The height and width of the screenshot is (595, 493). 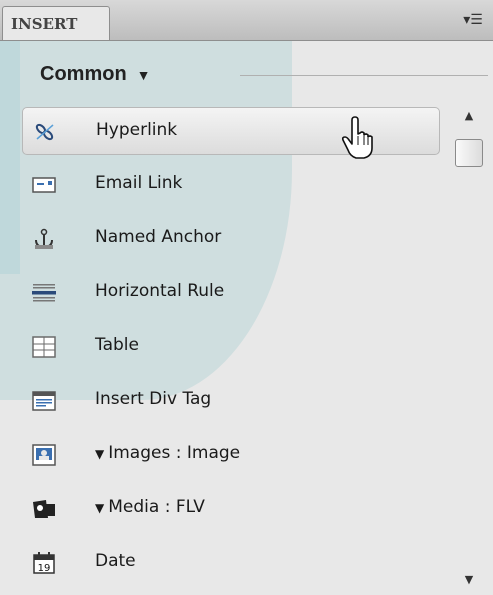 I want to click on list-item-date: 19 Date, so click(x=231, y=563).